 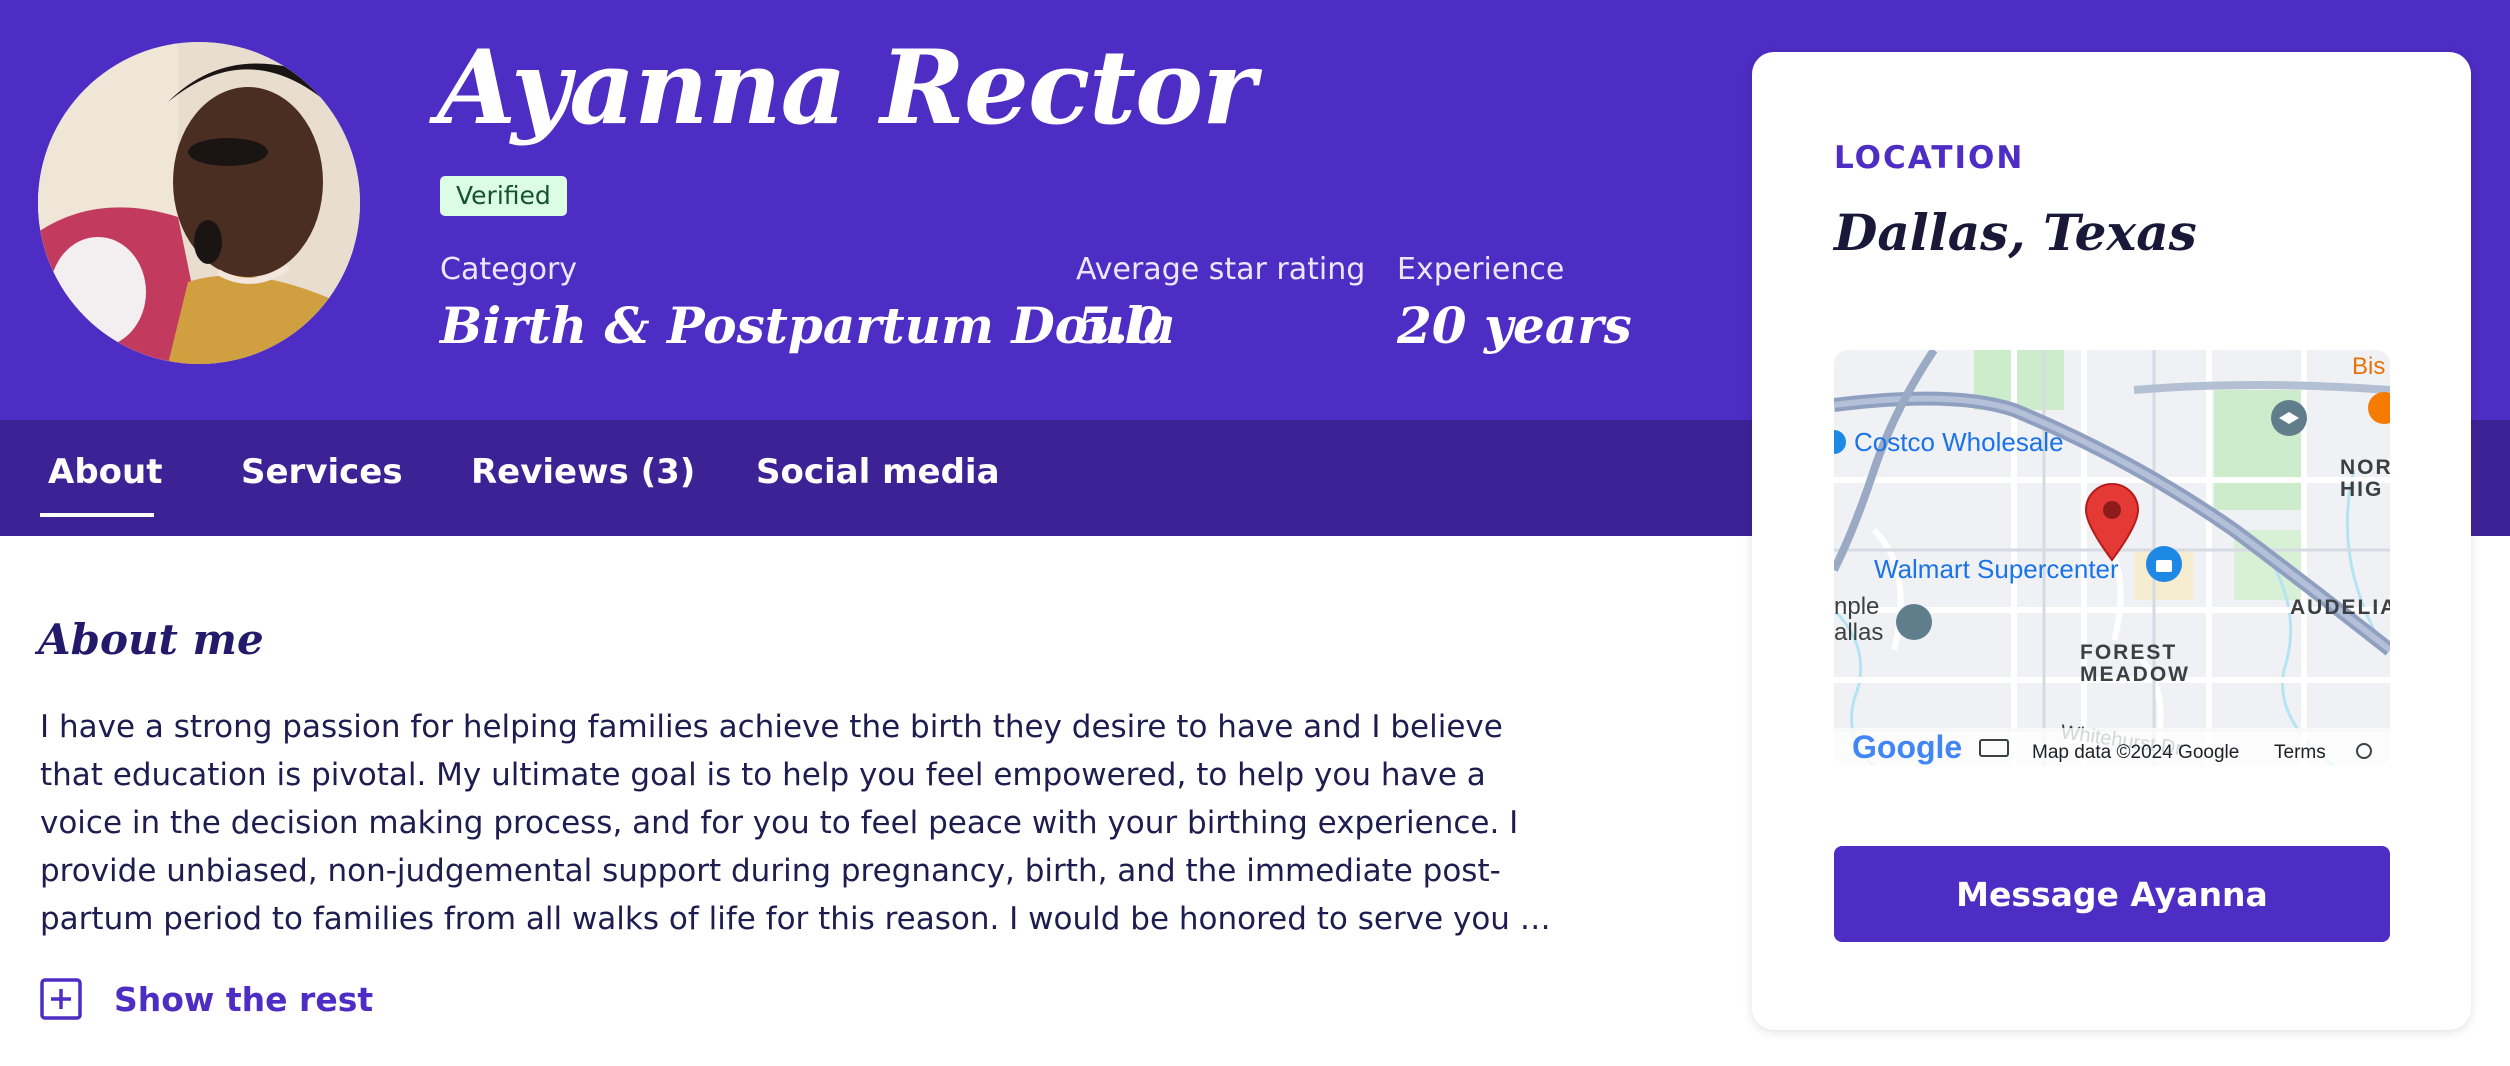 I want to click on category-value: Birth & Postpartum Doula, so click(x=808, y=325).